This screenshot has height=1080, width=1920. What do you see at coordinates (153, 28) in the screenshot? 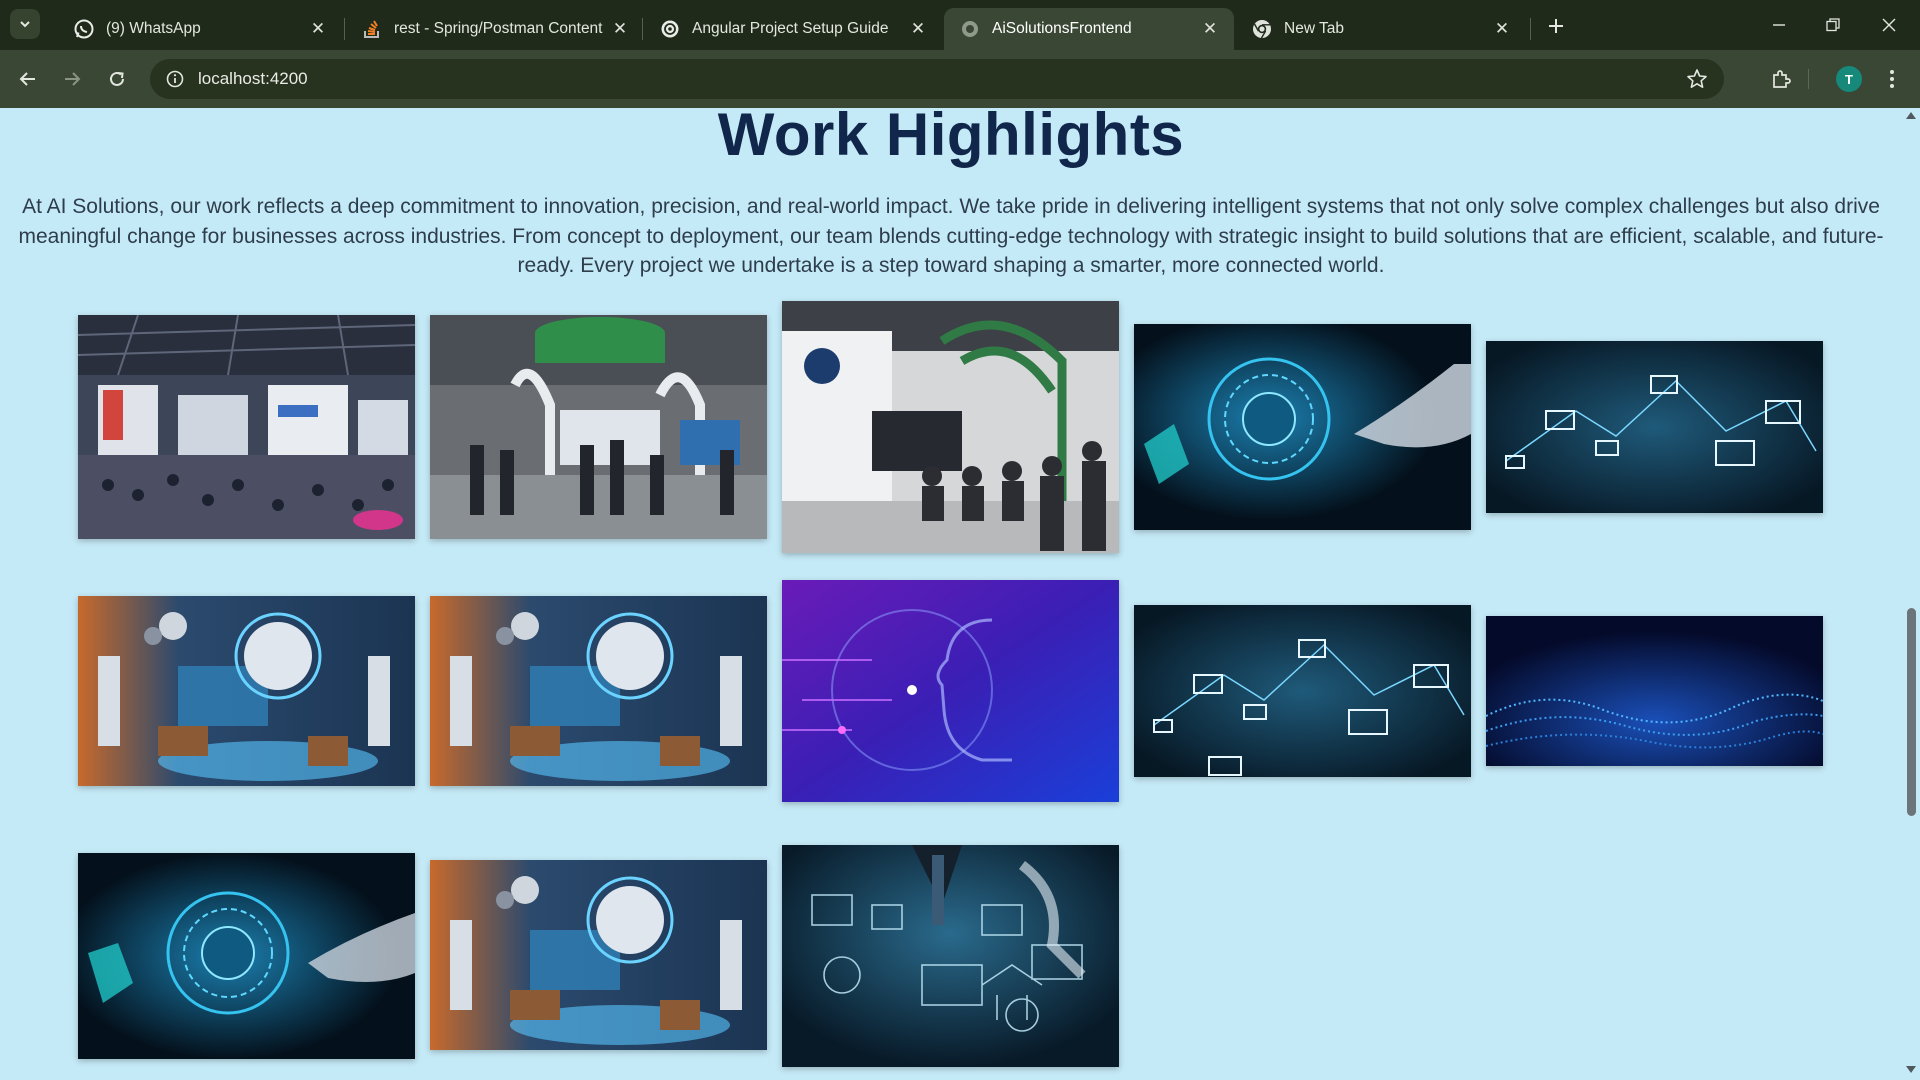
I see `tab-title: (9) WhatsApp` at bounding box center [153, 28].